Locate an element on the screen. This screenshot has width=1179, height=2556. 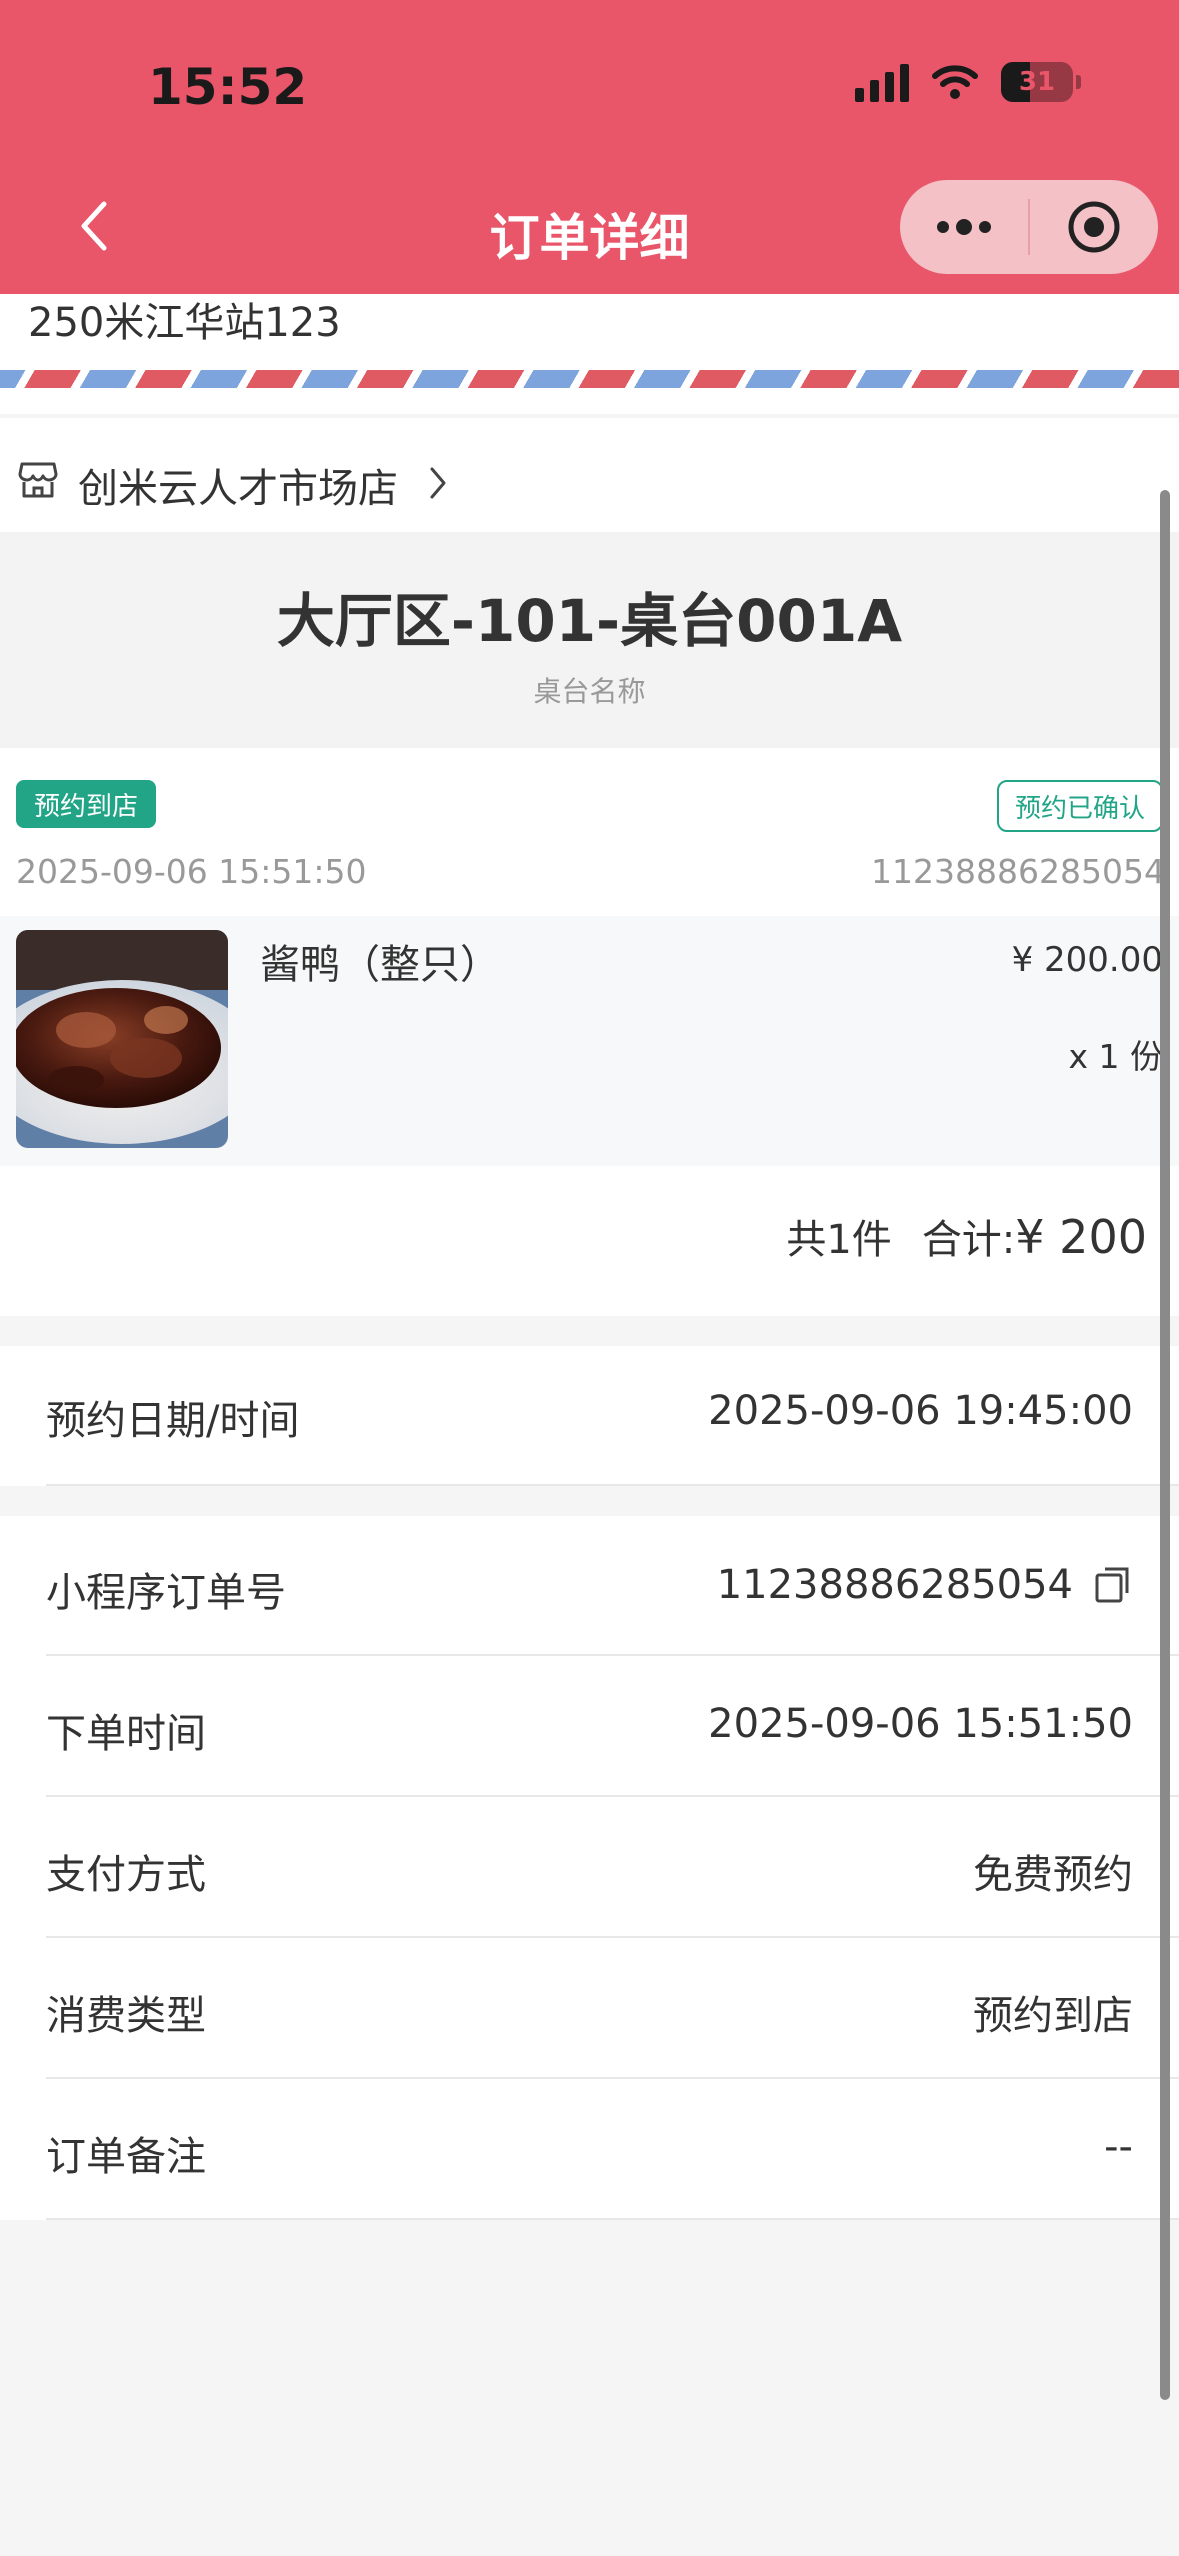
target-close-icon is located at coordinates (1094, 227).